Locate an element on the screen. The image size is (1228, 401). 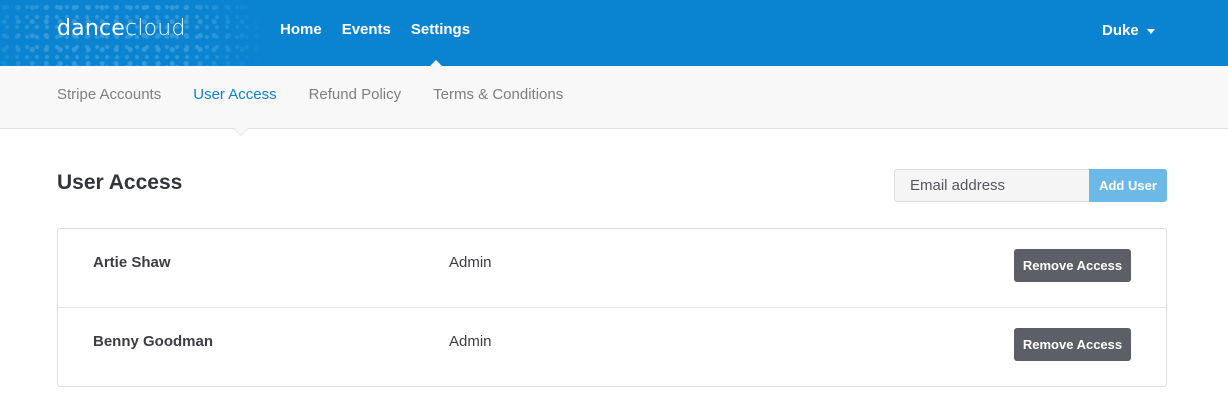
email-input is located at coordinates (991, 185).